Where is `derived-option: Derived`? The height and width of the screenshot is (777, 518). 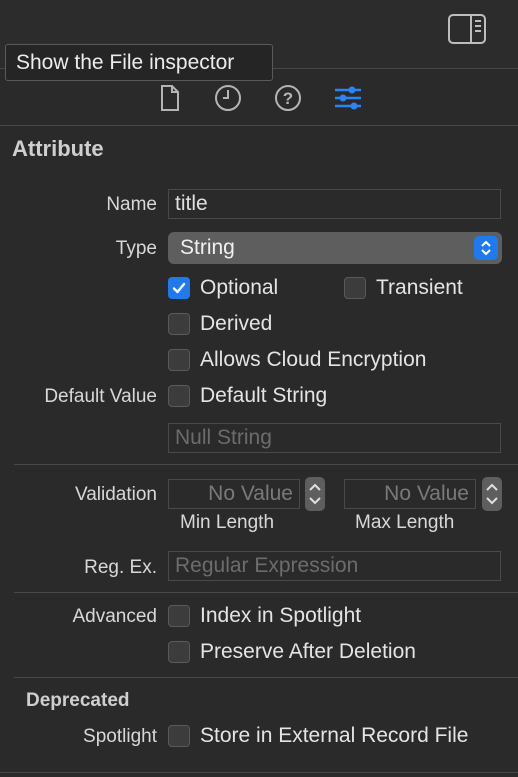 derived-option: Derived is located at coordinates (220, 324).